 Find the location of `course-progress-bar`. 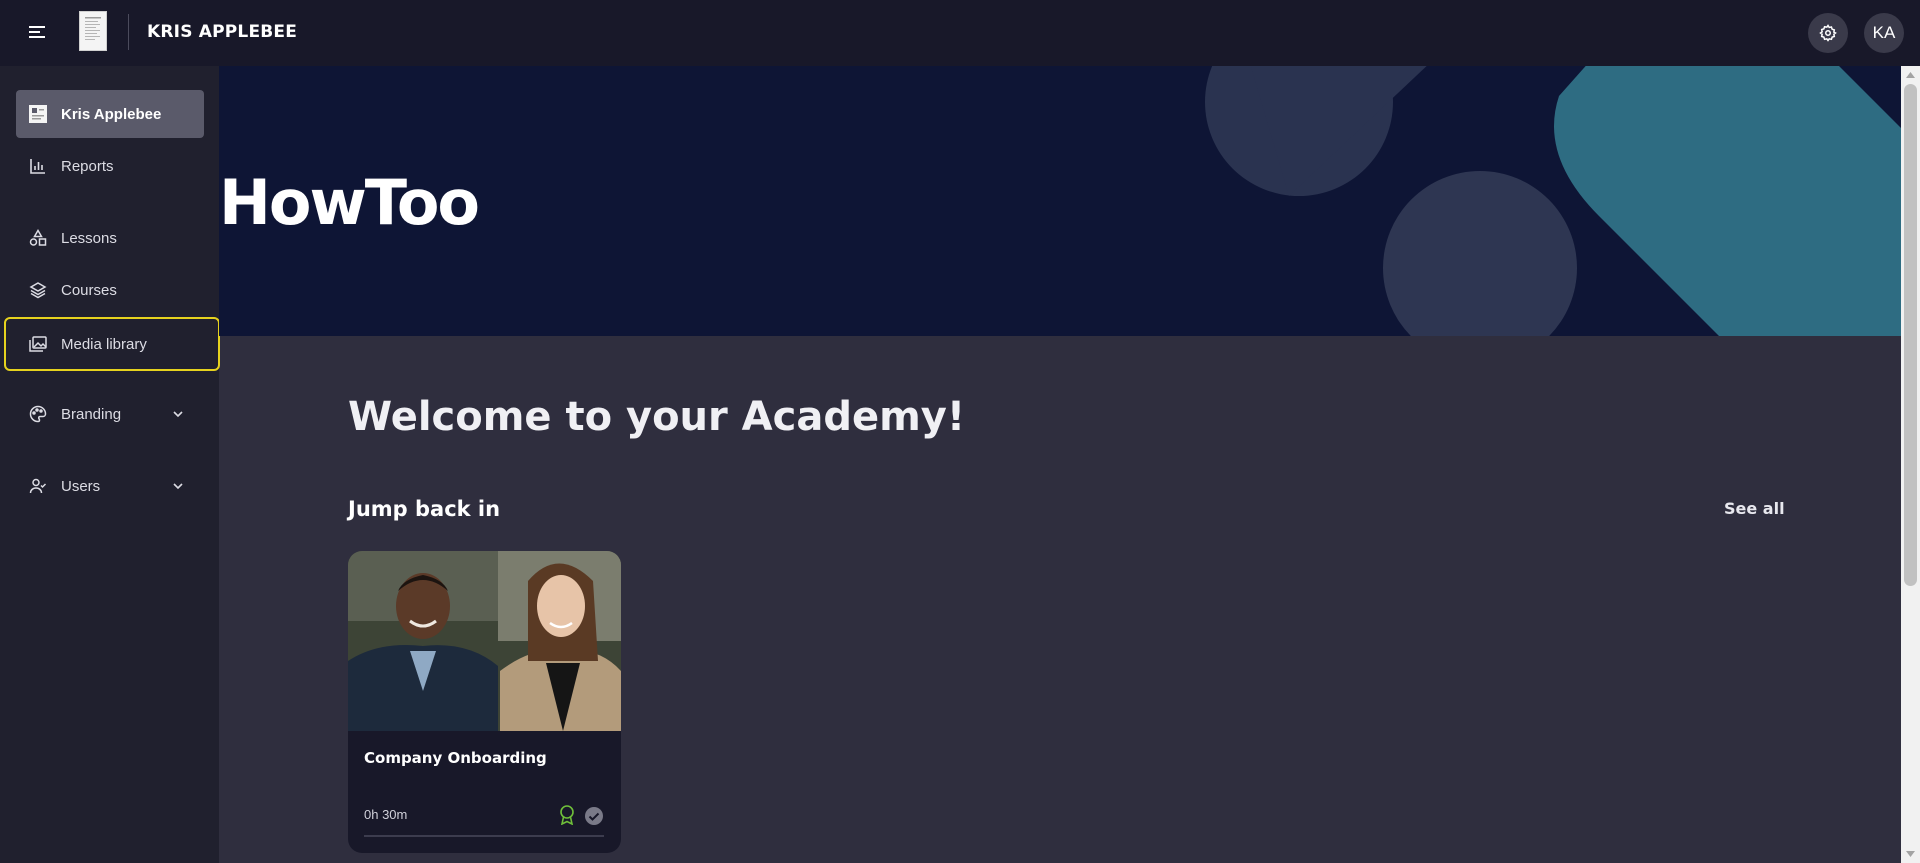

course-progress-bar is located at coordinates (484, 836).